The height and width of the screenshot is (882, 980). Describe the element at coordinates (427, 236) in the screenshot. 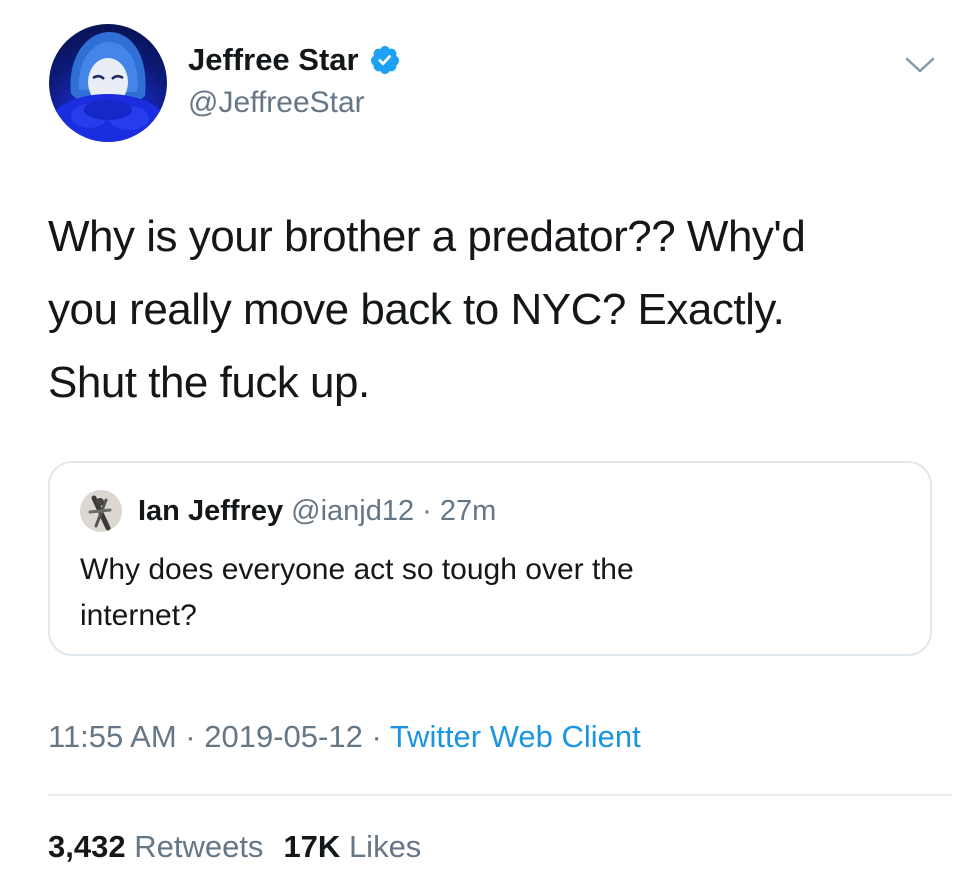

I see `tweet-text-line: Why is your brother a predator?? Why'd` at that location.